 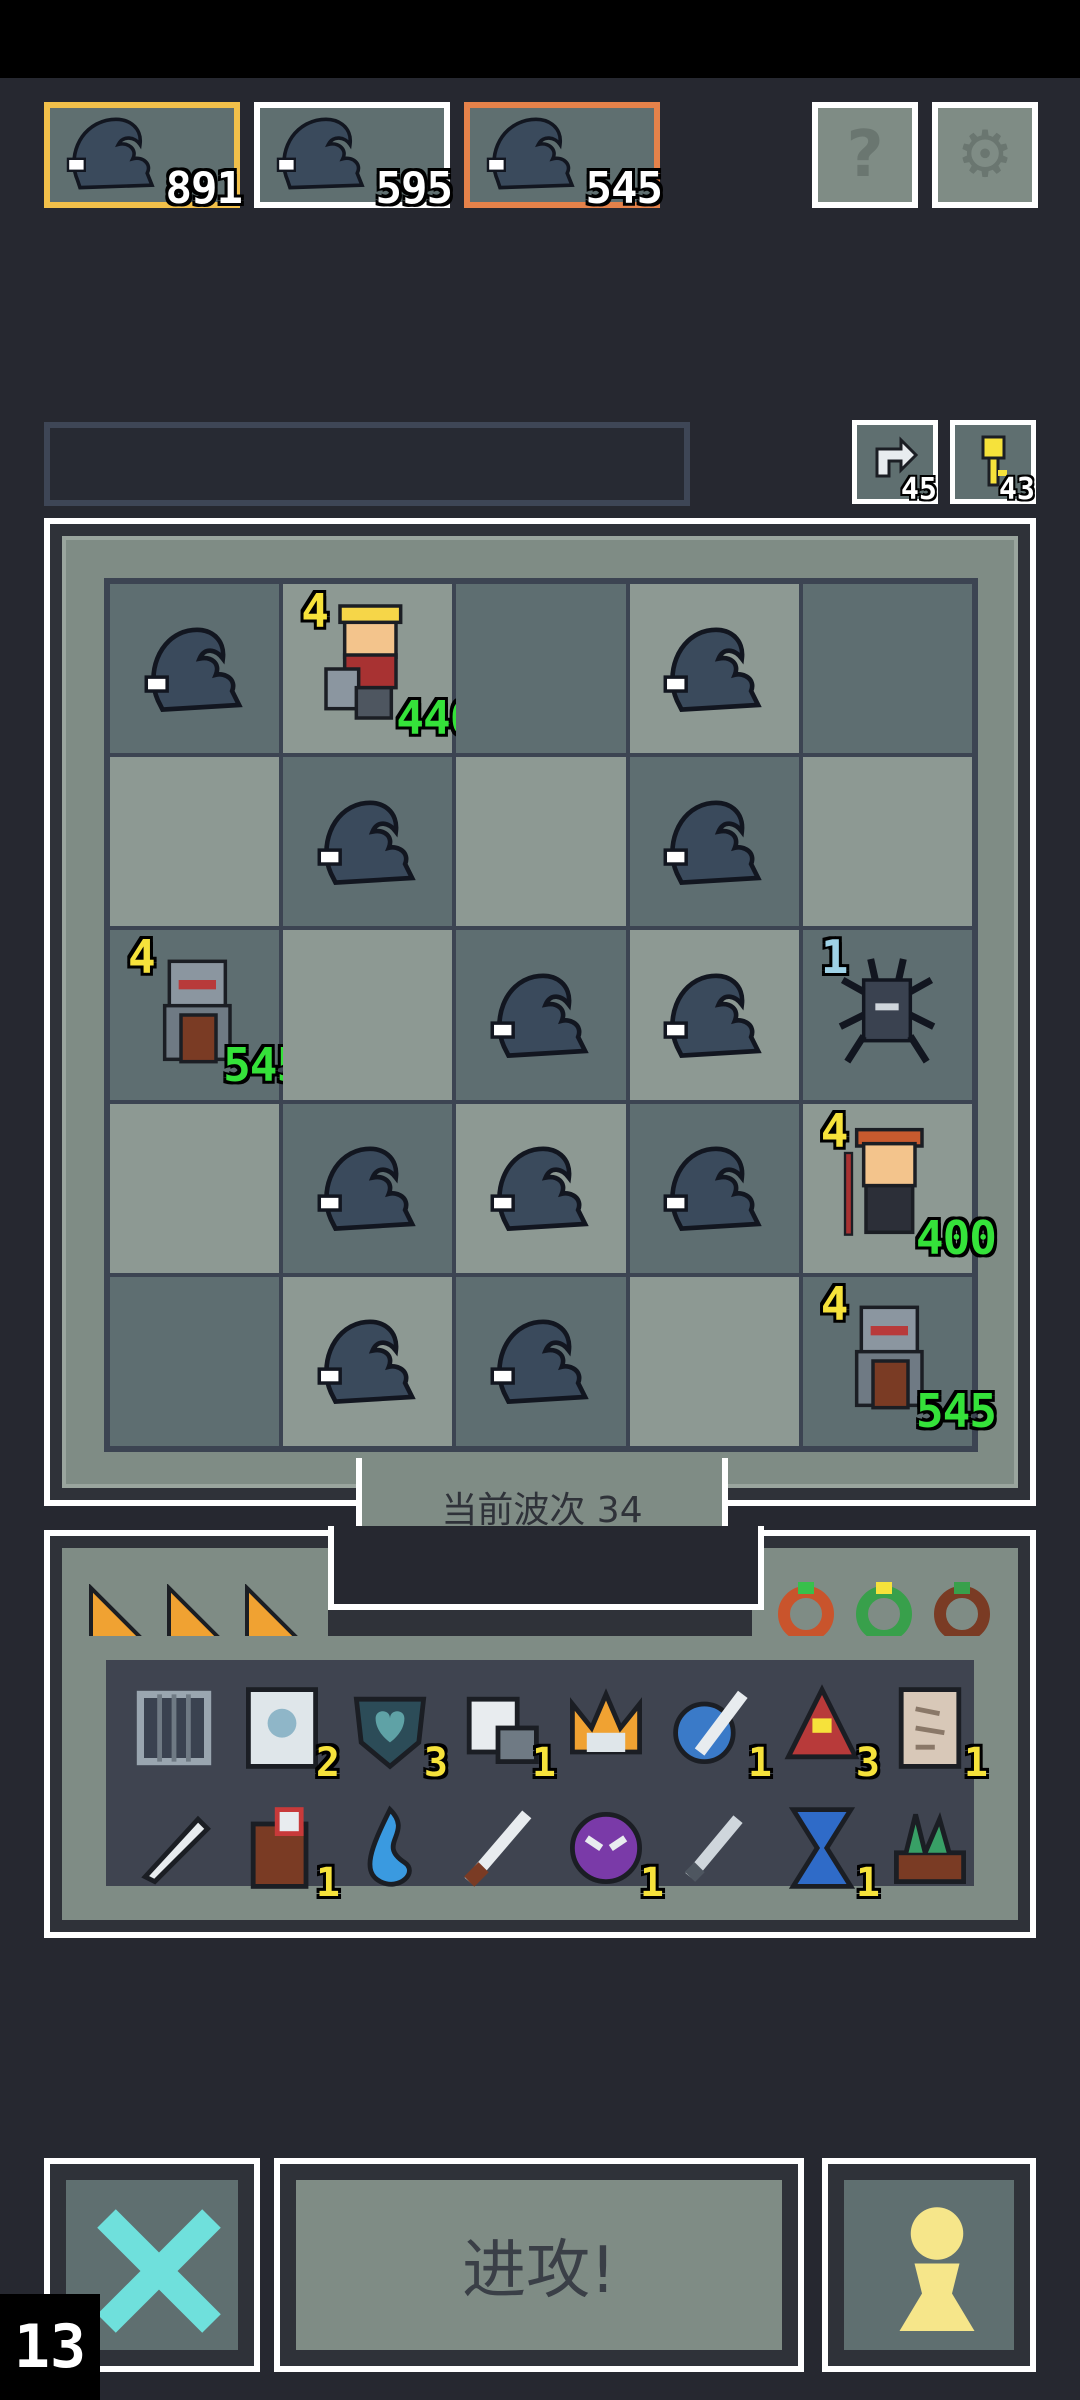 What do you see at coordinates (174, 1848) in the screenshot?
I see `dagger-icon` at bounding box center [174, 1848].